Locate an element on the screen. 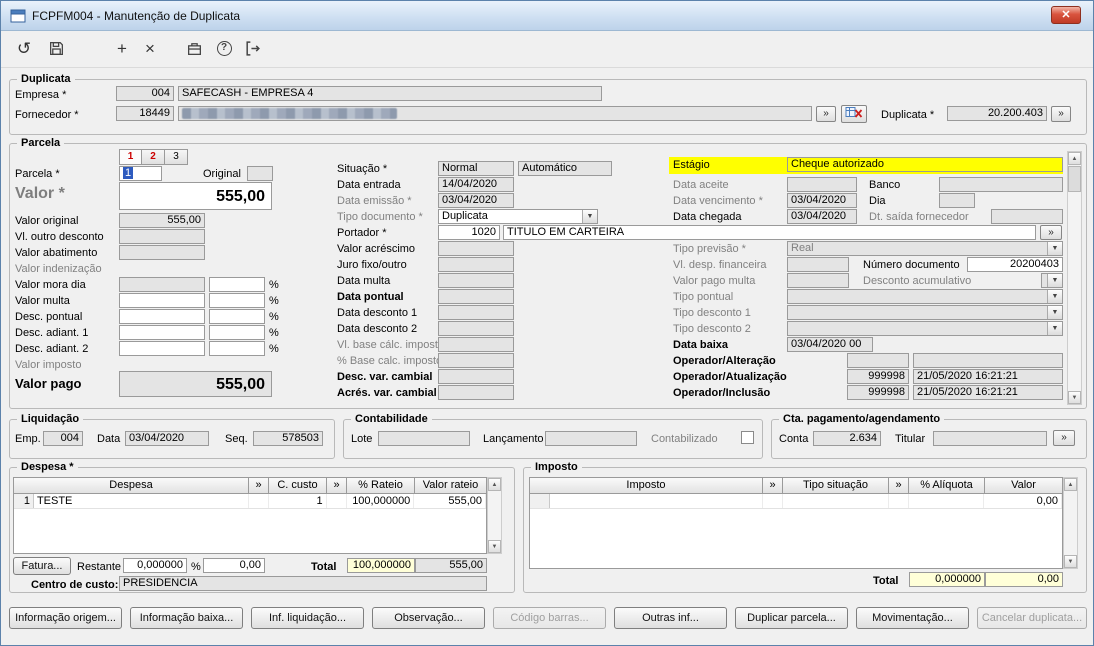  tipo-pontual-select: ▼ is located at coordinates (925, 296).